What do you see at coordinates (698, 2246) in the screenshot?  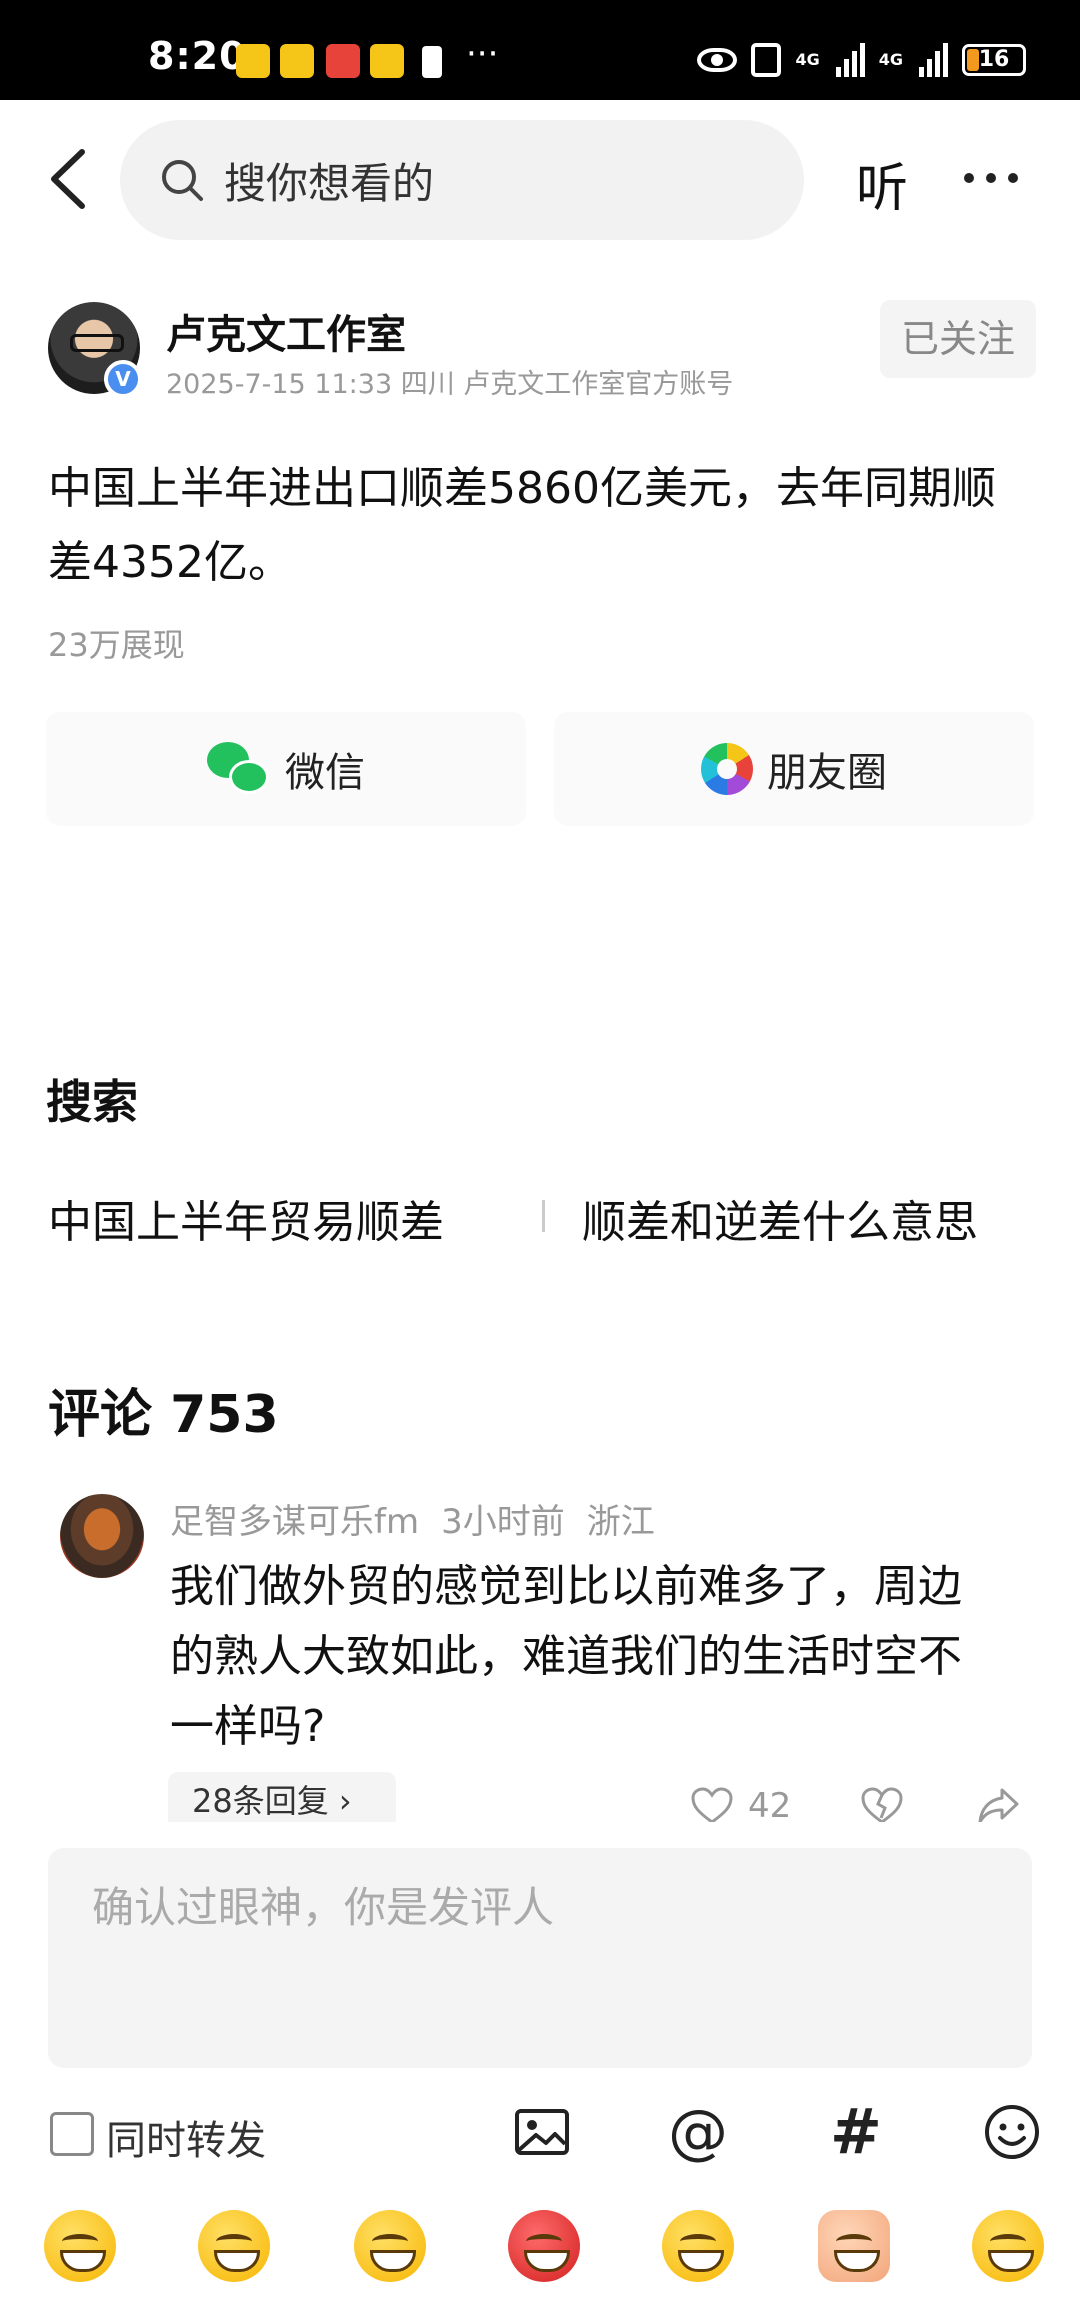 I see `smirk-emoji` at bounding box center [698, 2246].